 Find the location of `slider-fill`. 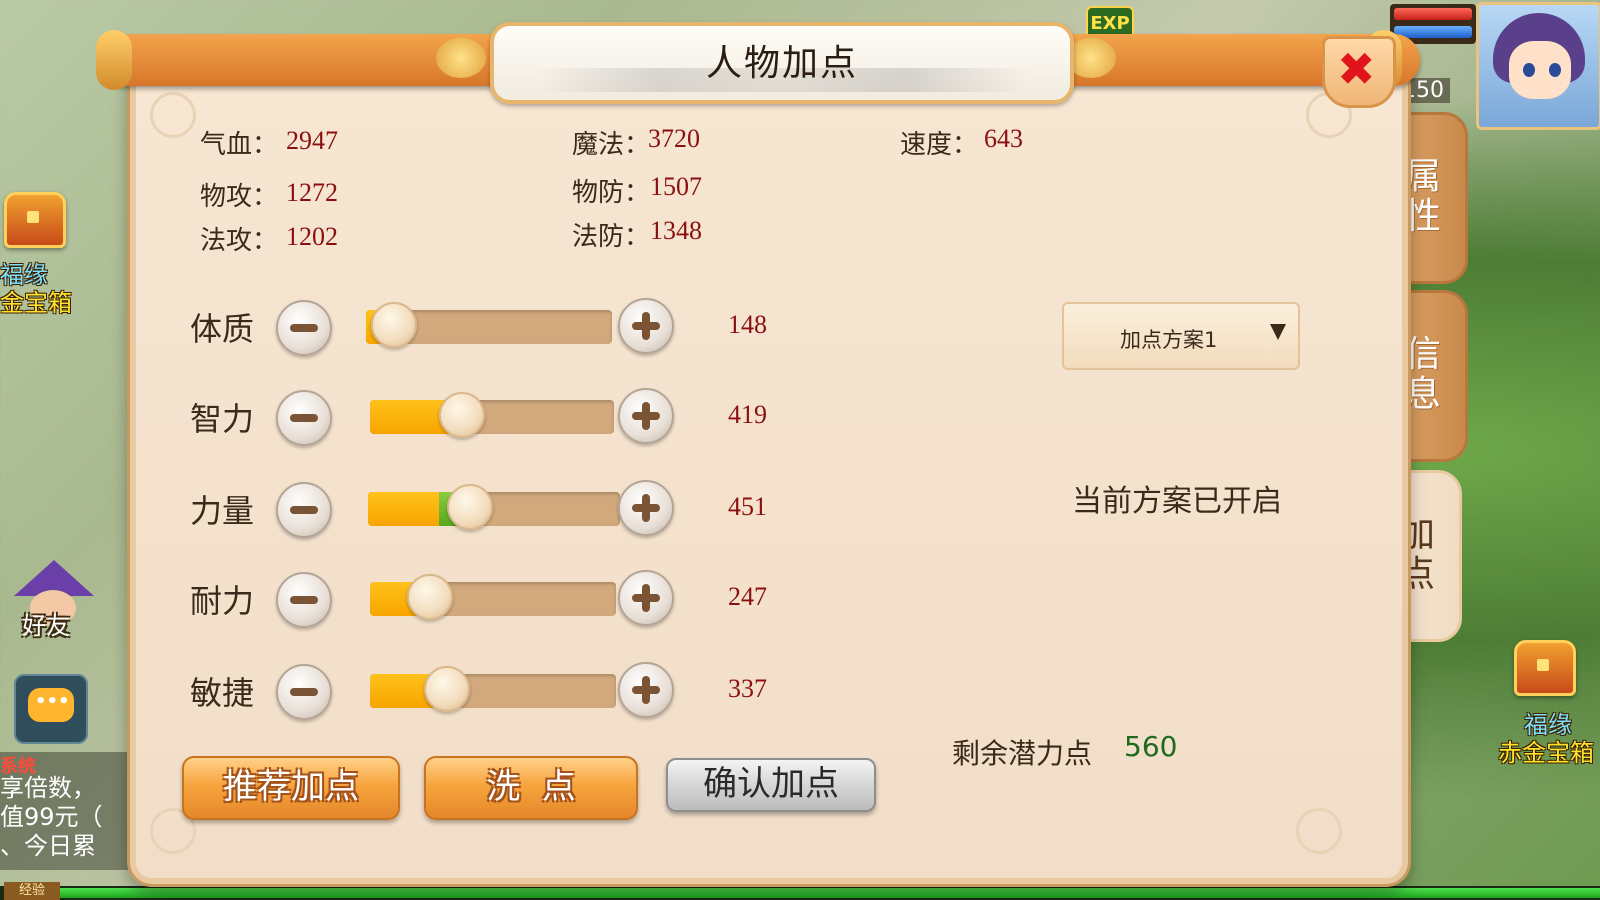

slider-fill is located at coordinates (403, 509).